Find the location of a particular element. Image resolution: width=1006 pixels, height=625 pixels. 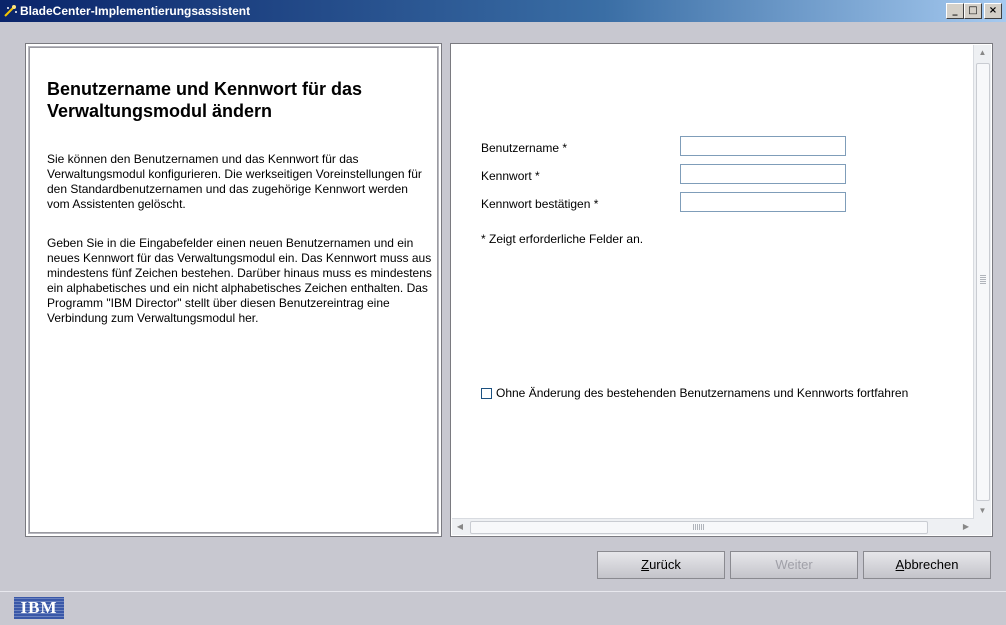

ibm-logo: IBM is located at coordinates (39, 608).